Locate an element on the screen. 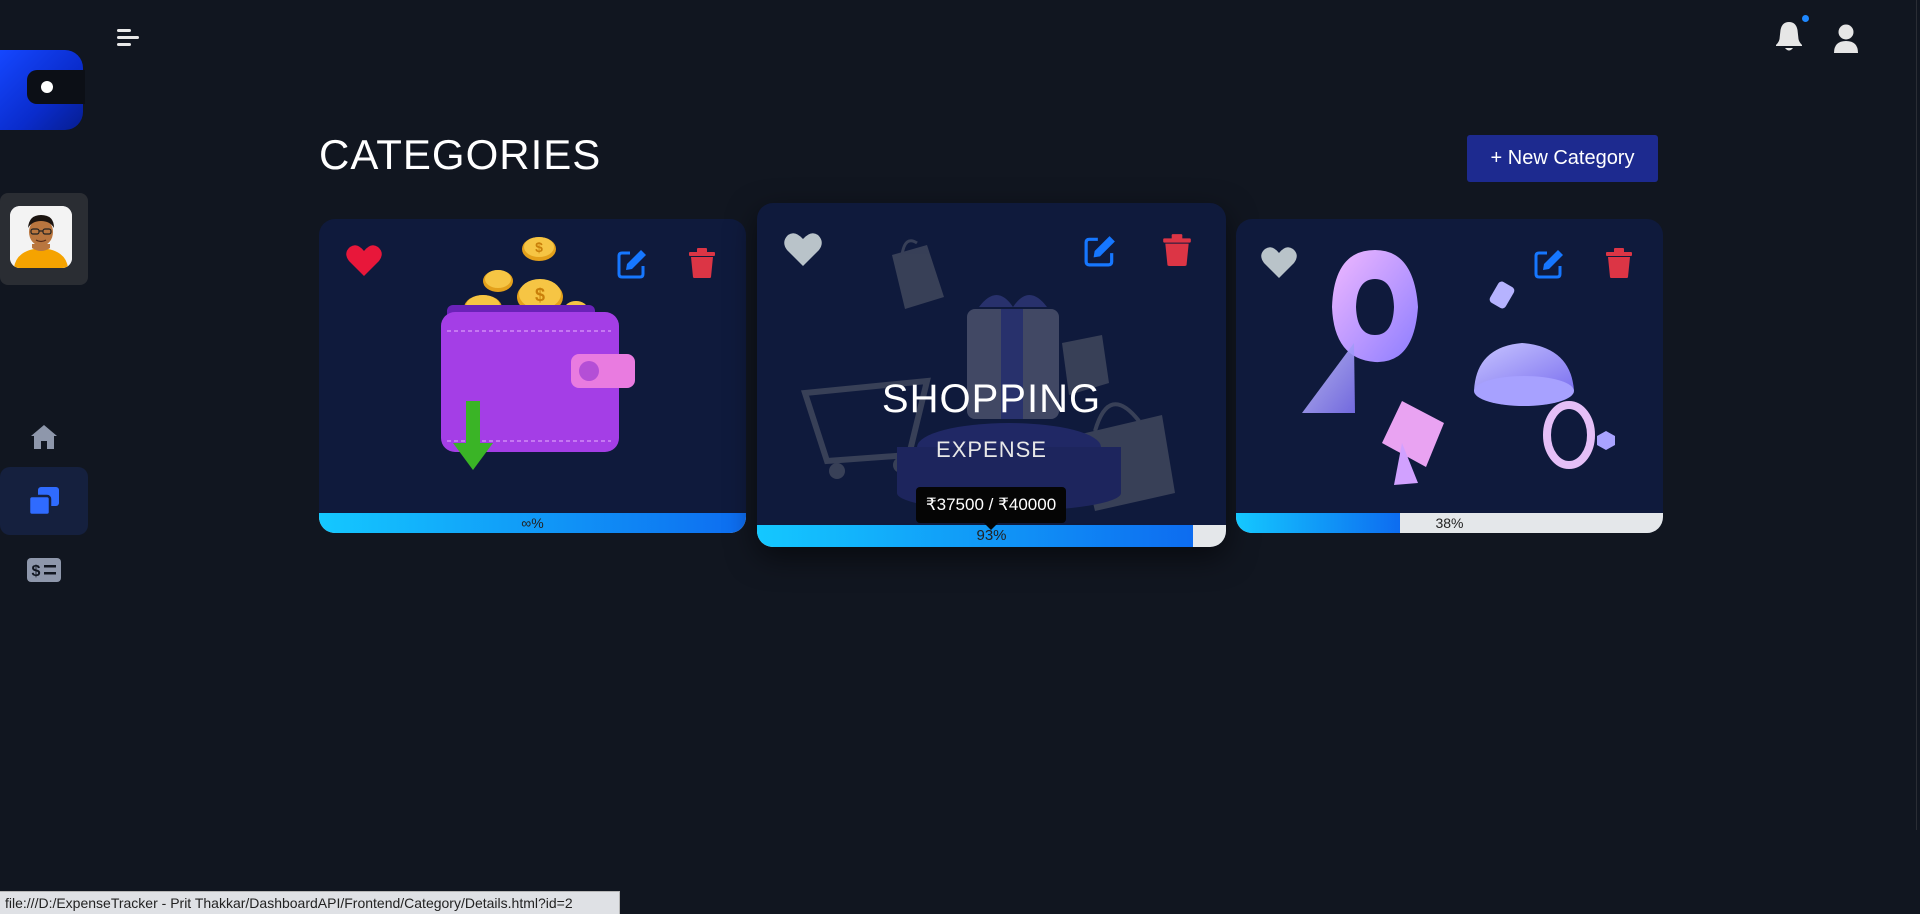 This screenshot has width=1920, height=914. nav-home is located at coordinates (44, 437).